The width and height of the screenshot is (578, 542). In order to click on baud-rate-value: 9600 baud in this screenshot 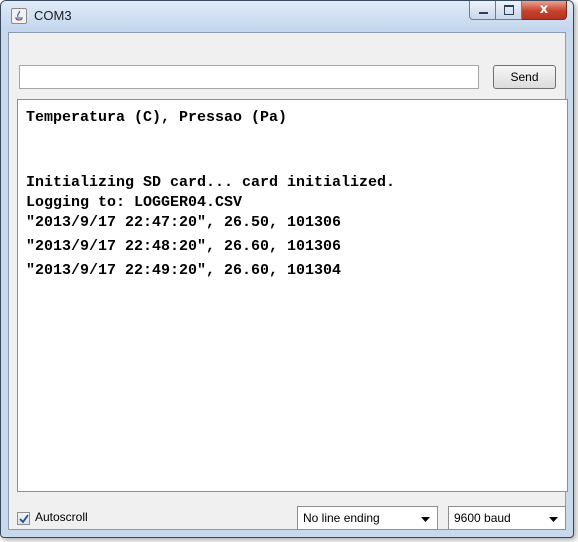, I will do `click(482, 518)`.